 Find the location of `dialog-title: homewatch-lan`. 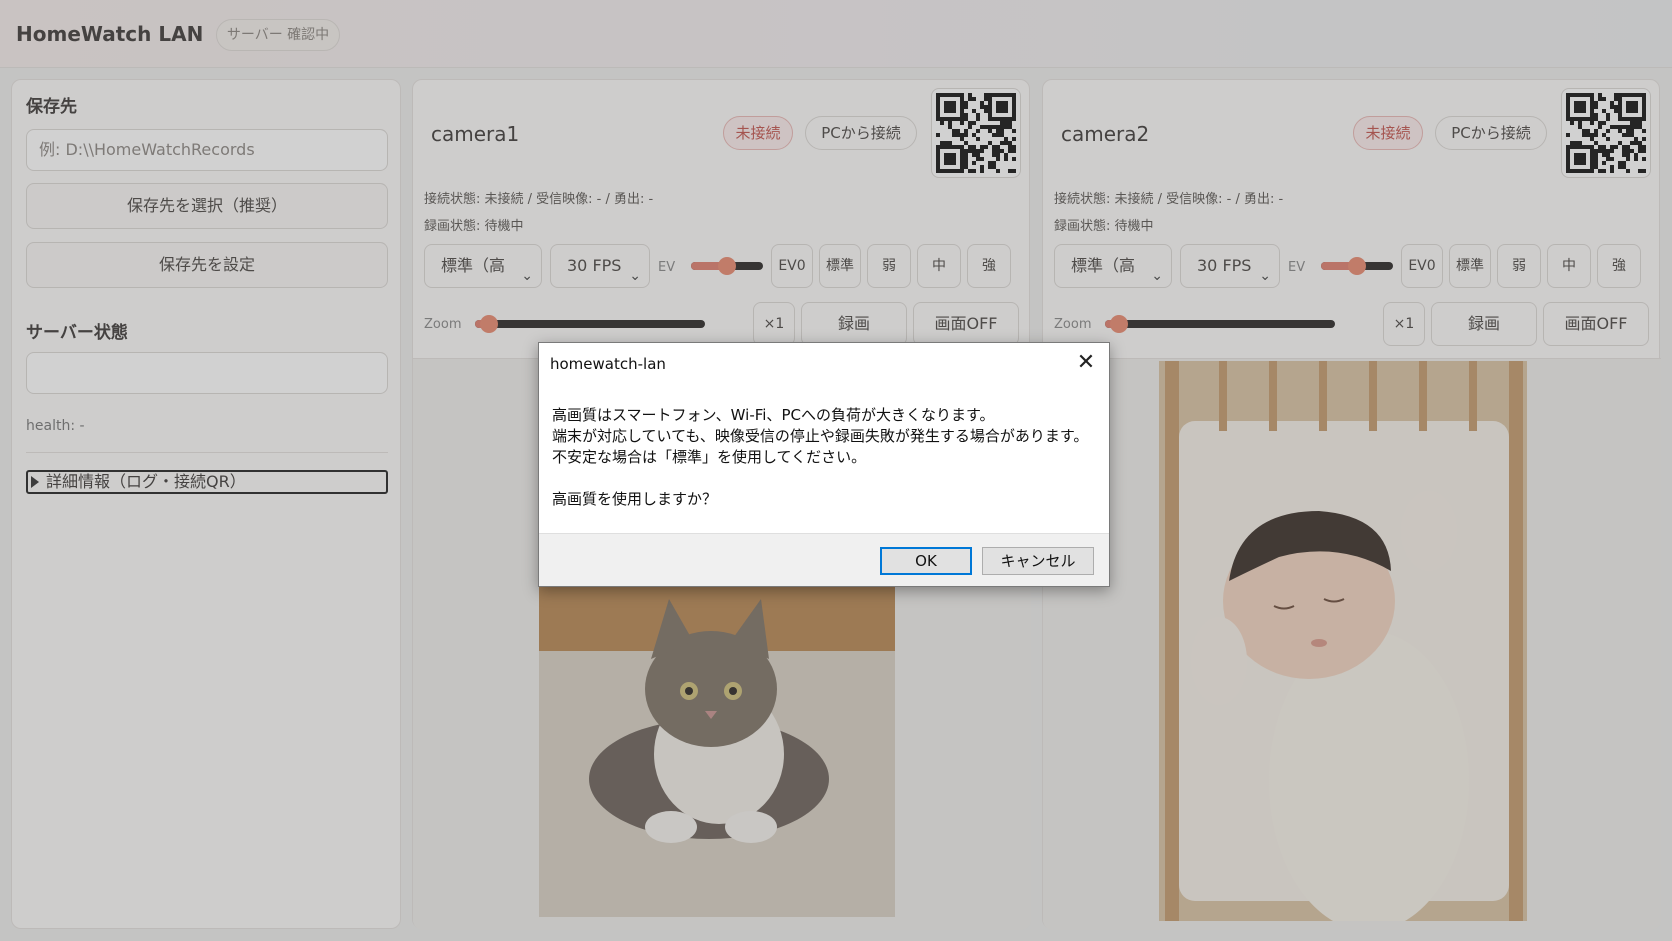

dialog-title: homewatch-lan is located at coordinates (608, 364).